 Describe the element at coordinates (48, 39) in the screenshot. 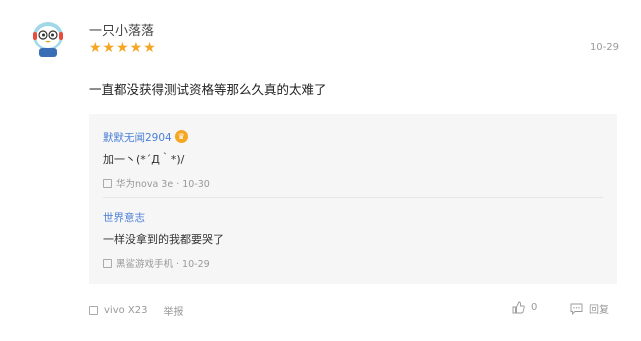

I see `user-avatar` at that location.